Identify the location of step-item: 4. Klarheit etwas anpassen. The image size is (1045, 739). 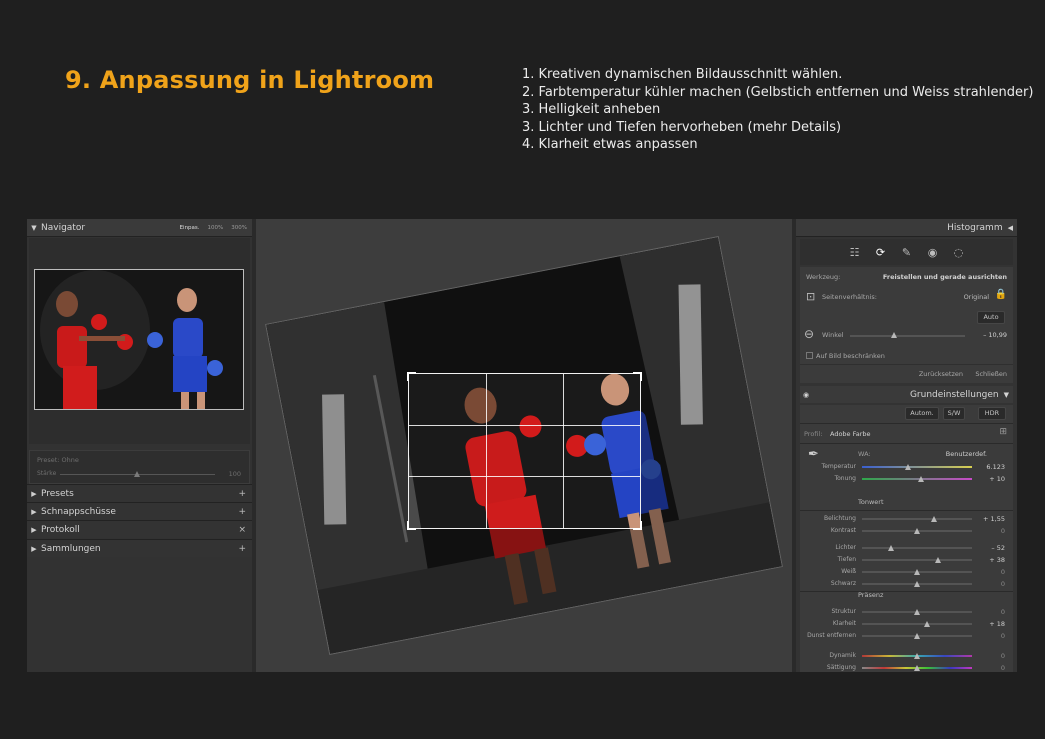
(610, 144).